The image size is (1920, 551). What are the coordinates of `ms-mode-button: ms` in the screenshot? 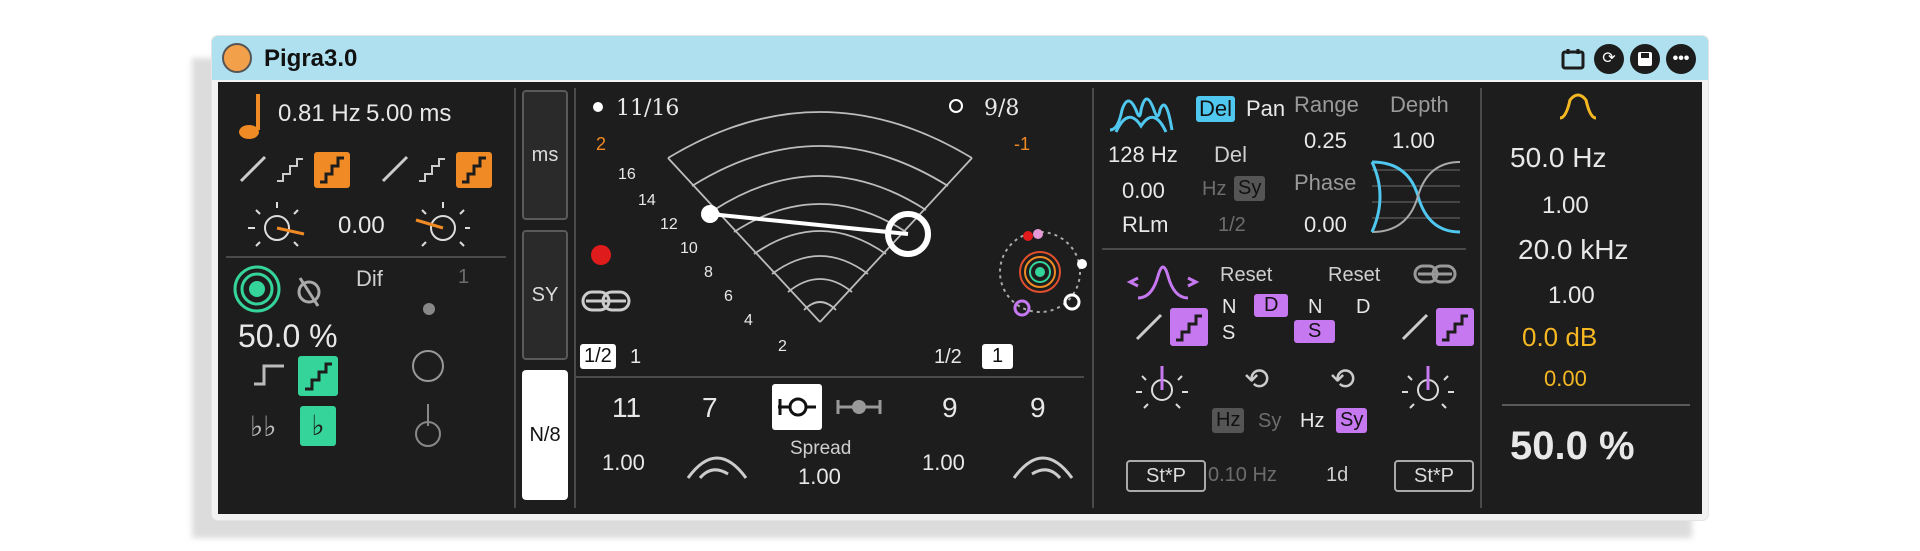 It's located at (545, 155).